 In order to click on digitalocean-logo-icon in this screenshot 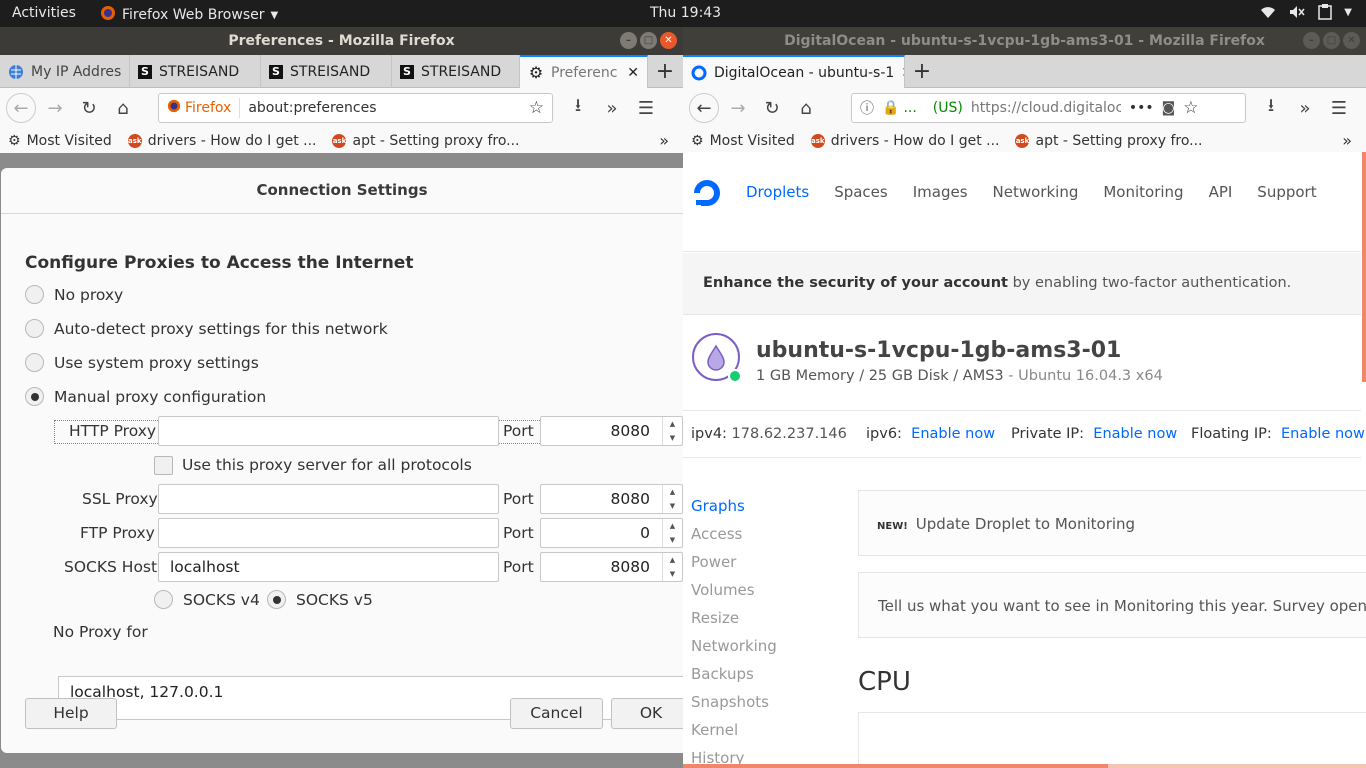, I will do `click(707, 195)`.